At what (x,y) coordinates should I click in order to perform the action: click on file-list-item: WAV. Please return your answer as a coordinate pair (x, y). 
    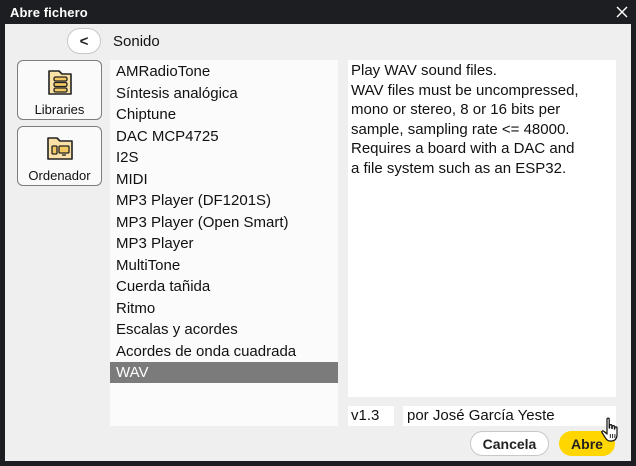
    Looking at the image, I should click on (224, 372).